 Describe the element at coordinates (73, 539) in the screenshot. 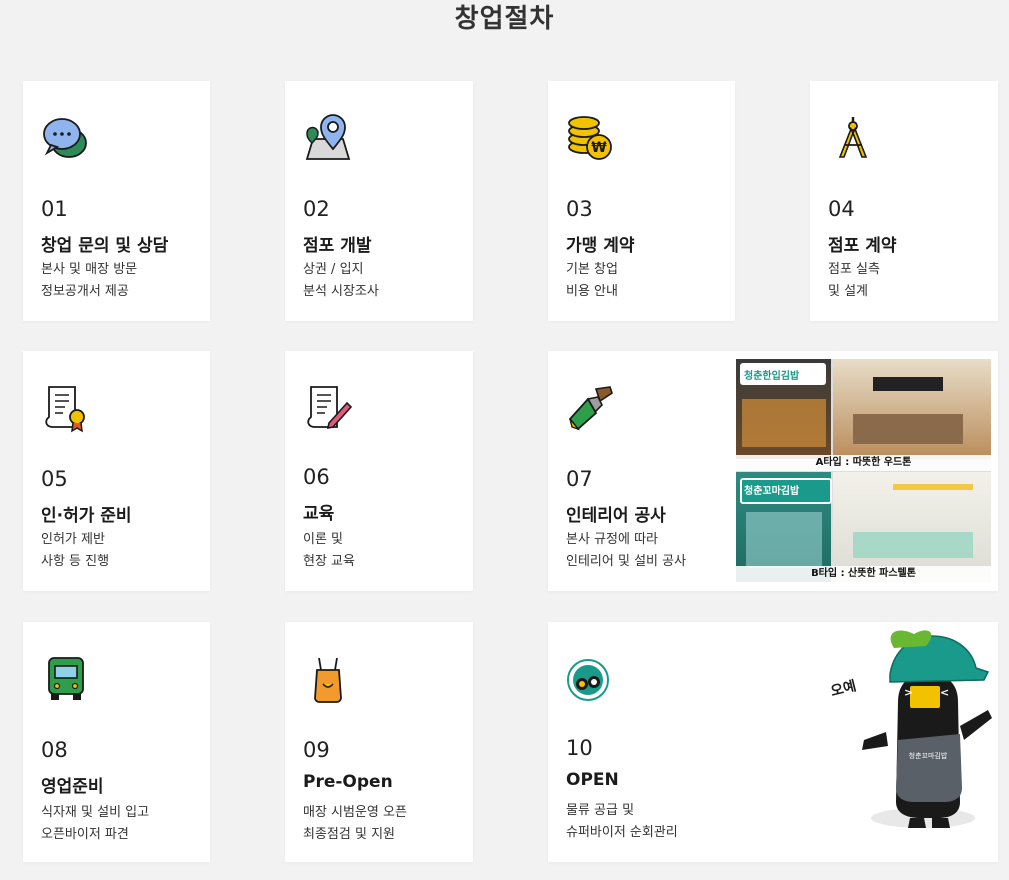

I see `step-desc-line-1: 인허가 제반` at that location.